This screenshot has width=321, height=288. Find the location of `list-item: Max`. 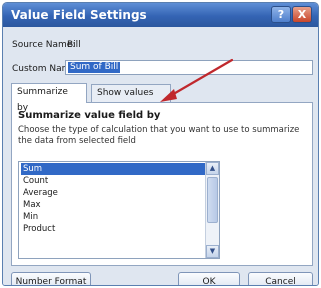

list-item: Max is located at coordinates (113, 205).